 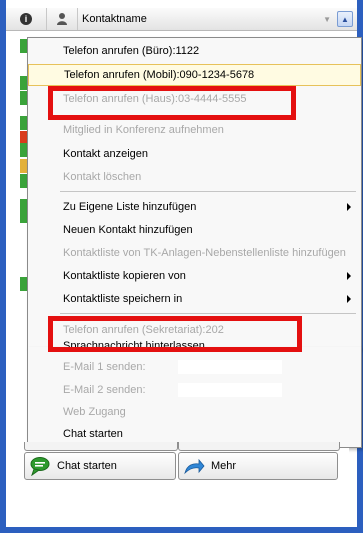 What do you see at coordinates (345, 19) in the screenshot?
I see `scroll-up-button: ▲` at bounding box center [345, 19].